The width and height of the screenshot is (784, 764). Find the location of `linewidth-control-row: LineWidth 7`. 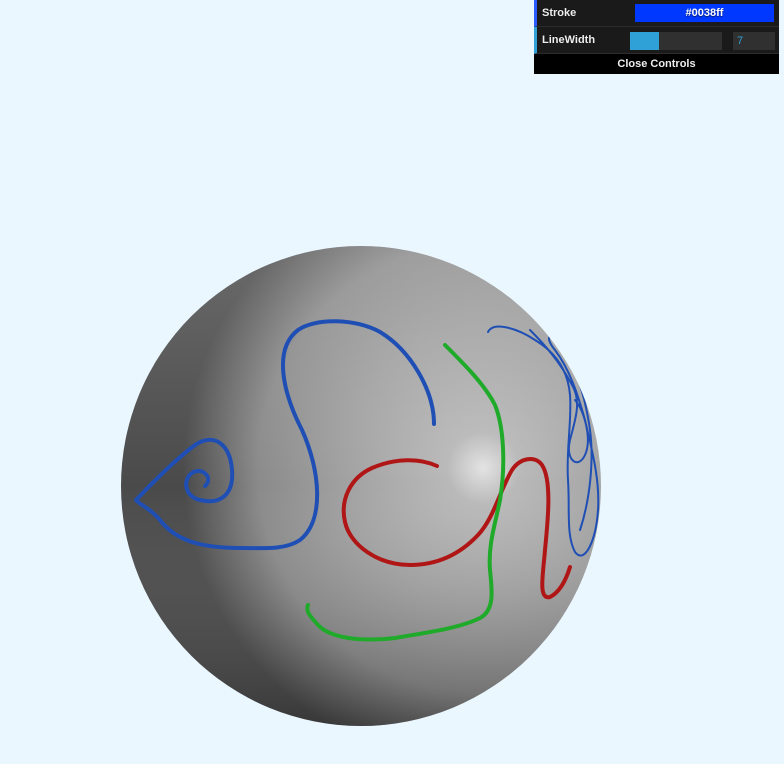

linewidth-control-row: LineWidth 7 is located at coordinates (656, 40).